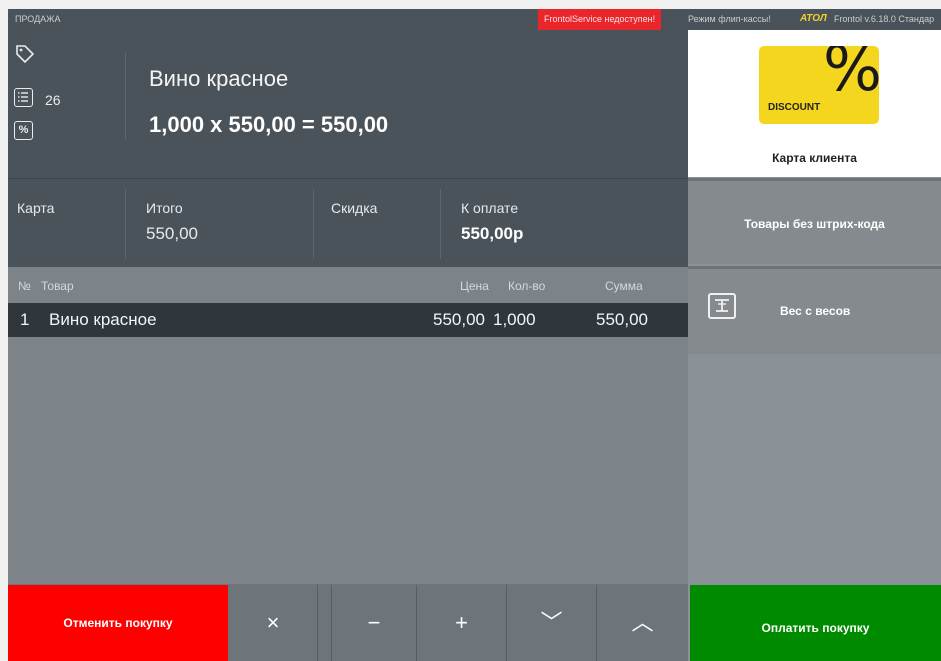  Describe the element at coordinates (118, 623) in the screenshot. I see `cancel-purchase-button: Отменить покупку` at that location.